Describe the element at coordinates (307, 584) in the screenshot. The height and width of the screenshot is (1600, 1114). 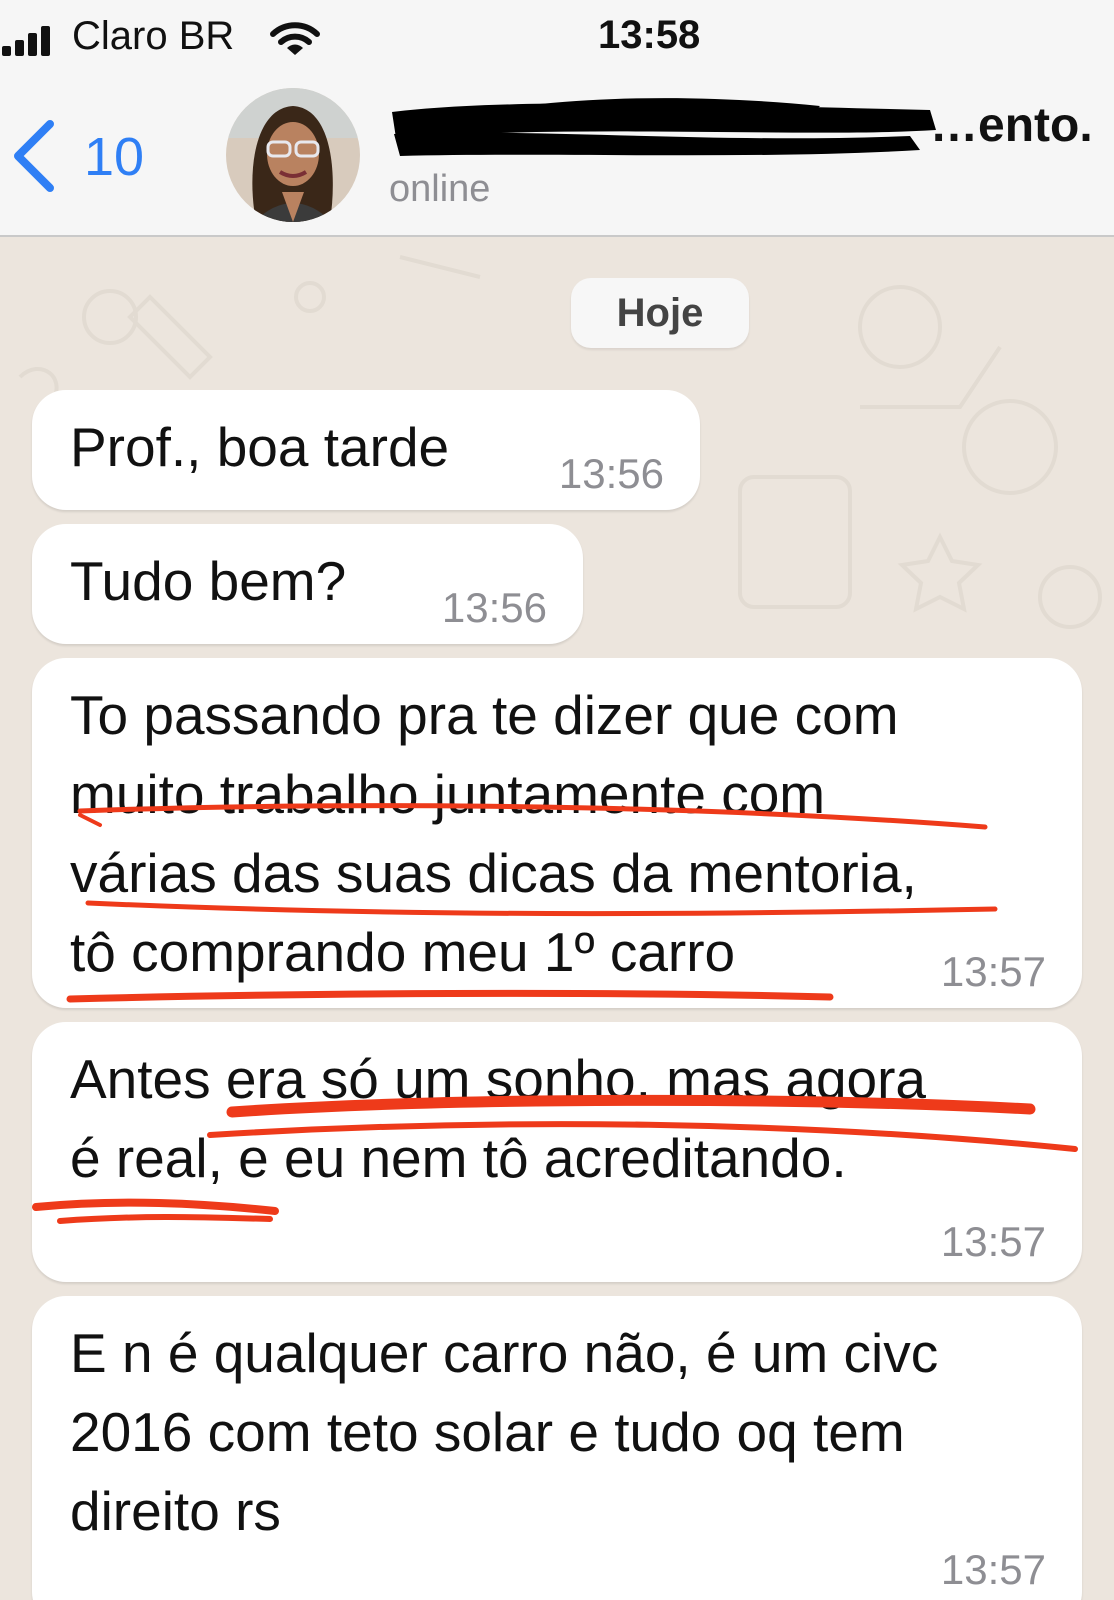
I see `message-bubble: Tudo bem? 13:56` at that location.